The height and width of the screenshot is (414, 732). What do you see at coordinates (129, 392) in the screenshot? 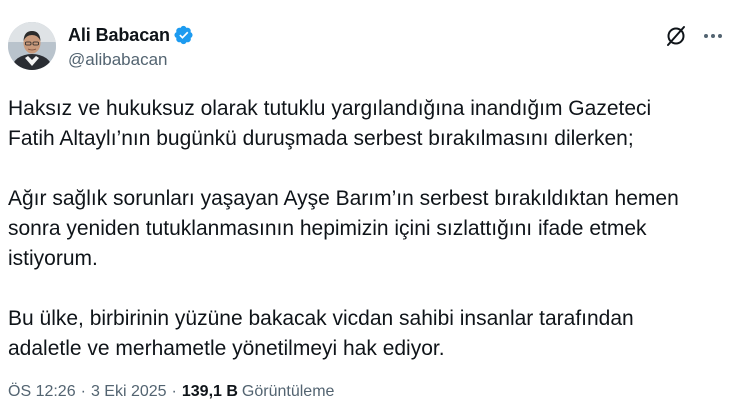
I see `post-date: 3 Eki 2025` at bounding box center [129, 392].